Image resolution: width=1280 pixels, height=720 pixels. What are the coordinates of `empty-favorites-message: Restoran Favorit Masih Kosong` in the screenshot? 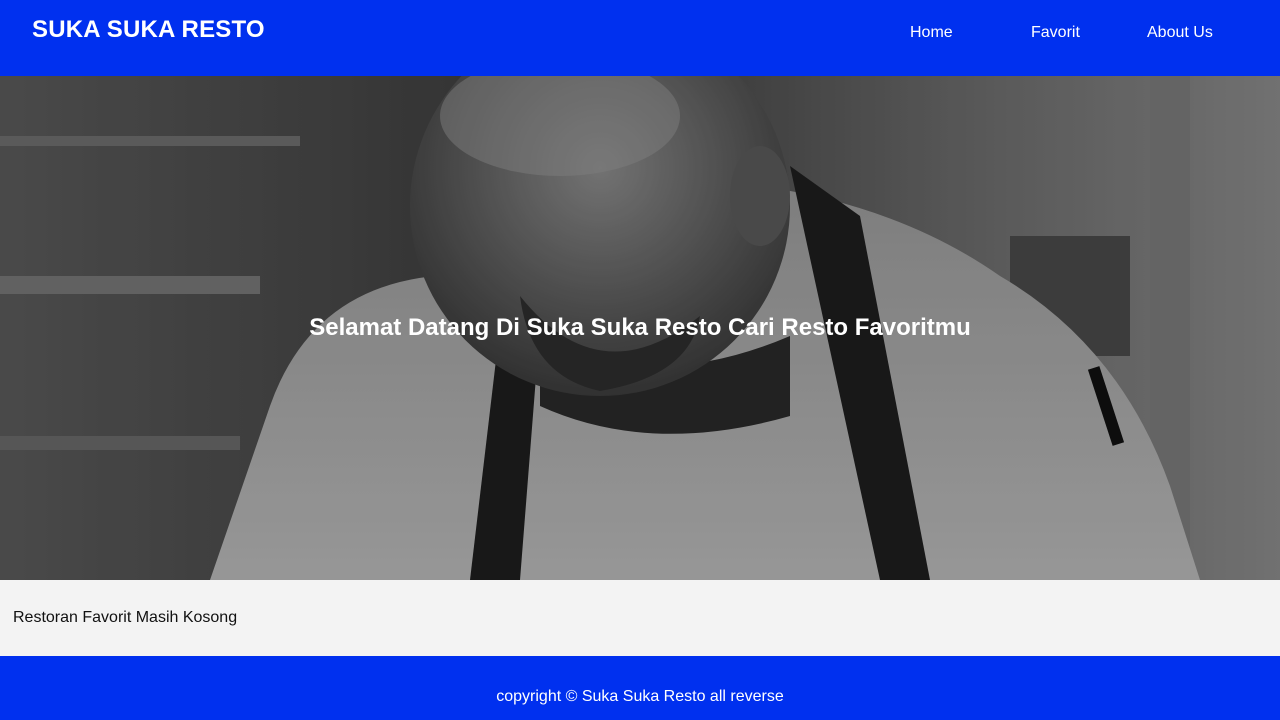 It's located at (125, 617).